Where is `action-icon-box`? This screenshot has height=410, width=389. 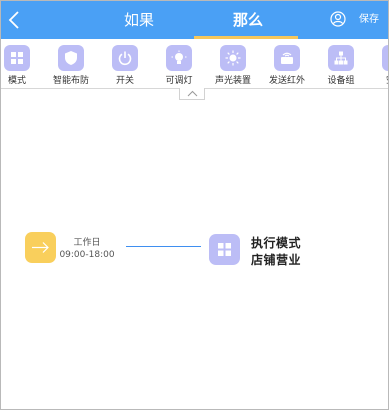
action-icon-box is located at coordinates (224, 249).